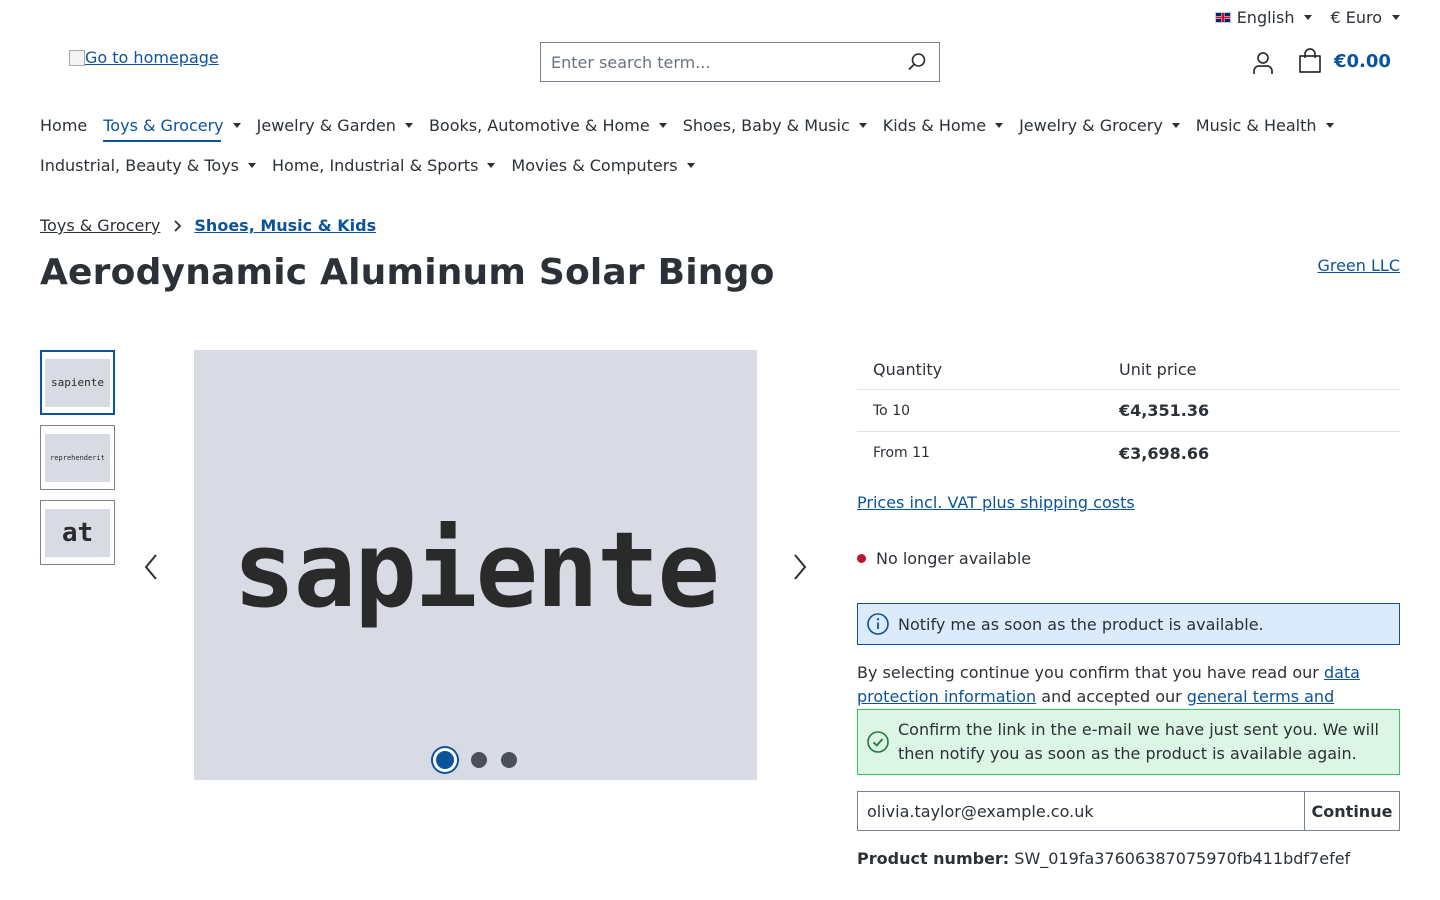 The width and height of the screenshot is (1440, 900). I want to click on price-table-row: To 10 €4,351.36, so click(1128, 411).